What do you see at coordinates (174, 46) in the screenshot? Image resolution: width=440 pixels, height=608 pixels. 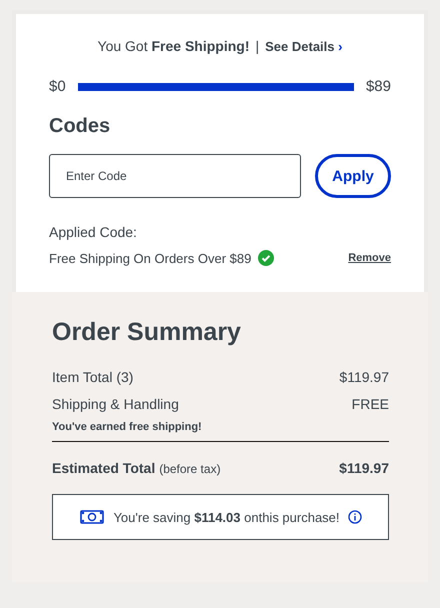 I see `free-shipping-message: You Got Free Shipping!` at bounding box center [174, 46].